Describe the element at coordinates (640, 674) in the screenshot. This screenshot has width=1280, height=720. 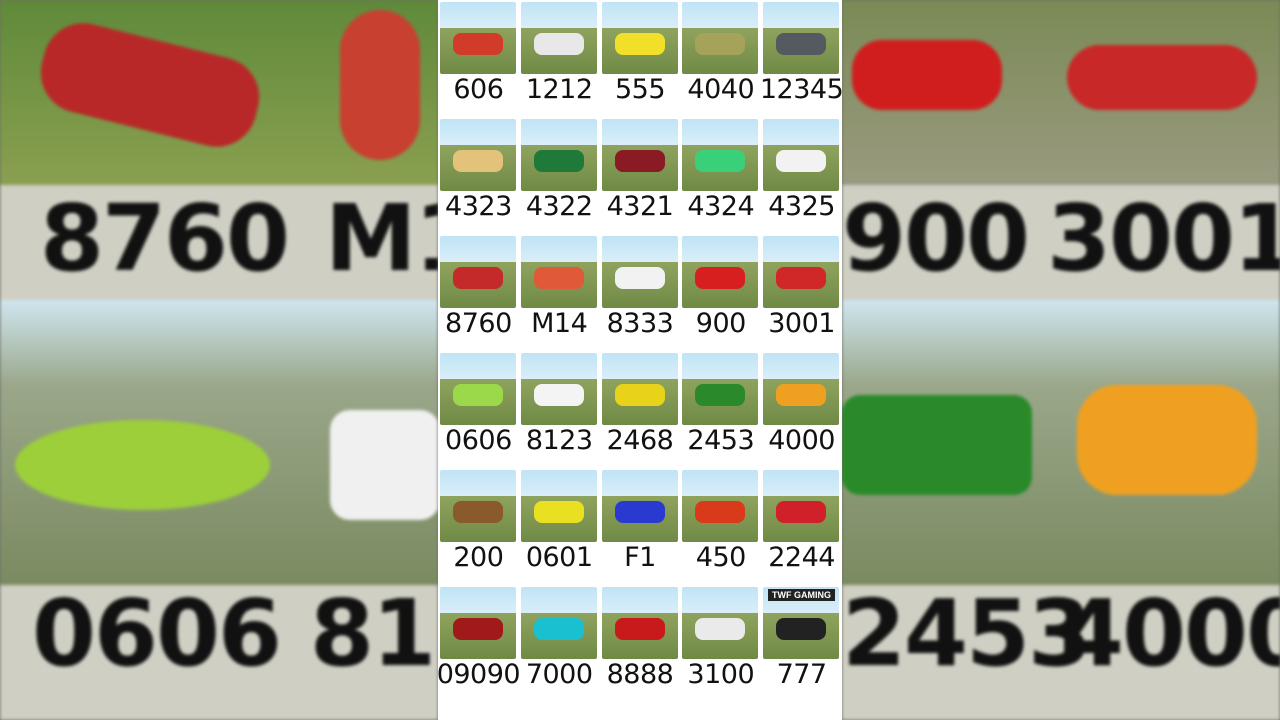
I see `vehicle-code-label: 8888` at that location.